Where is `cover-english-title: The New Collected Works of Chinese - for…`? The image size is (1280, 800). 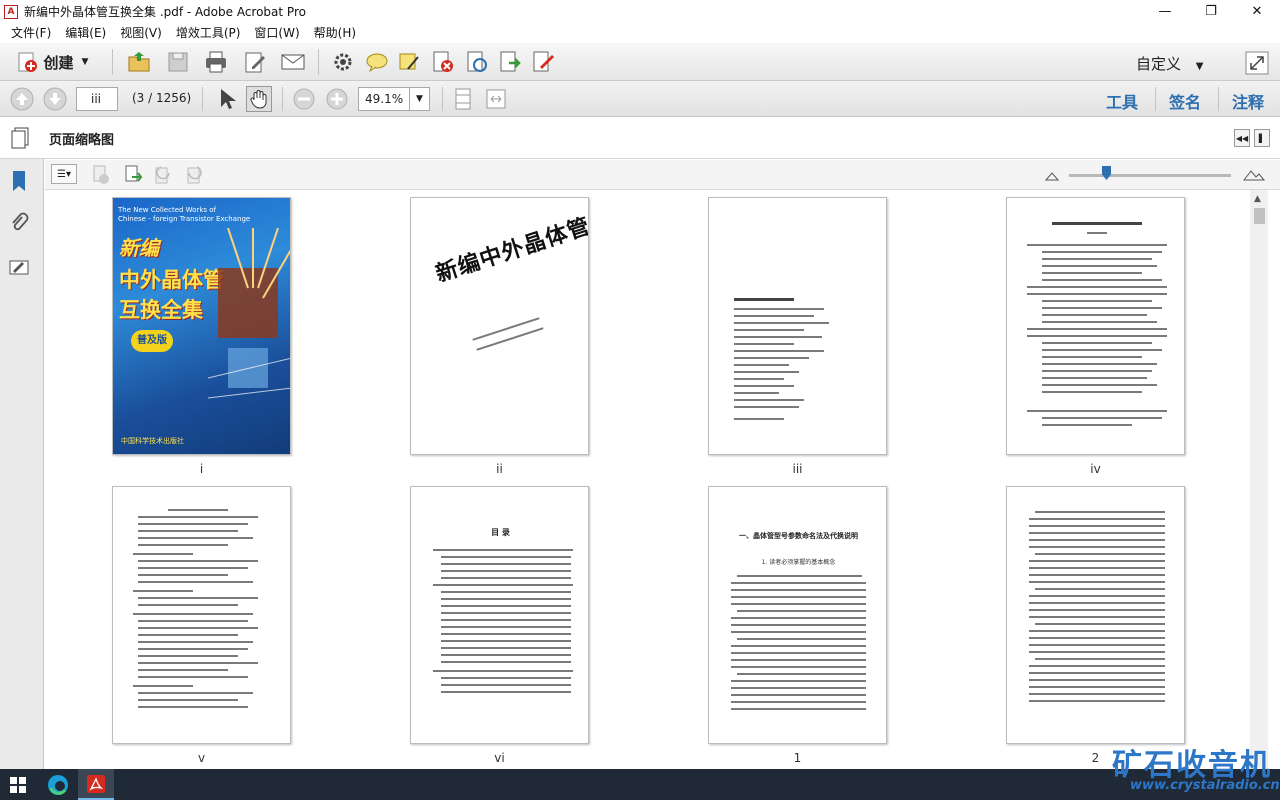 cover-english-title: The New Collected Works of Chinese - for… is located at coordinates (184, 214).